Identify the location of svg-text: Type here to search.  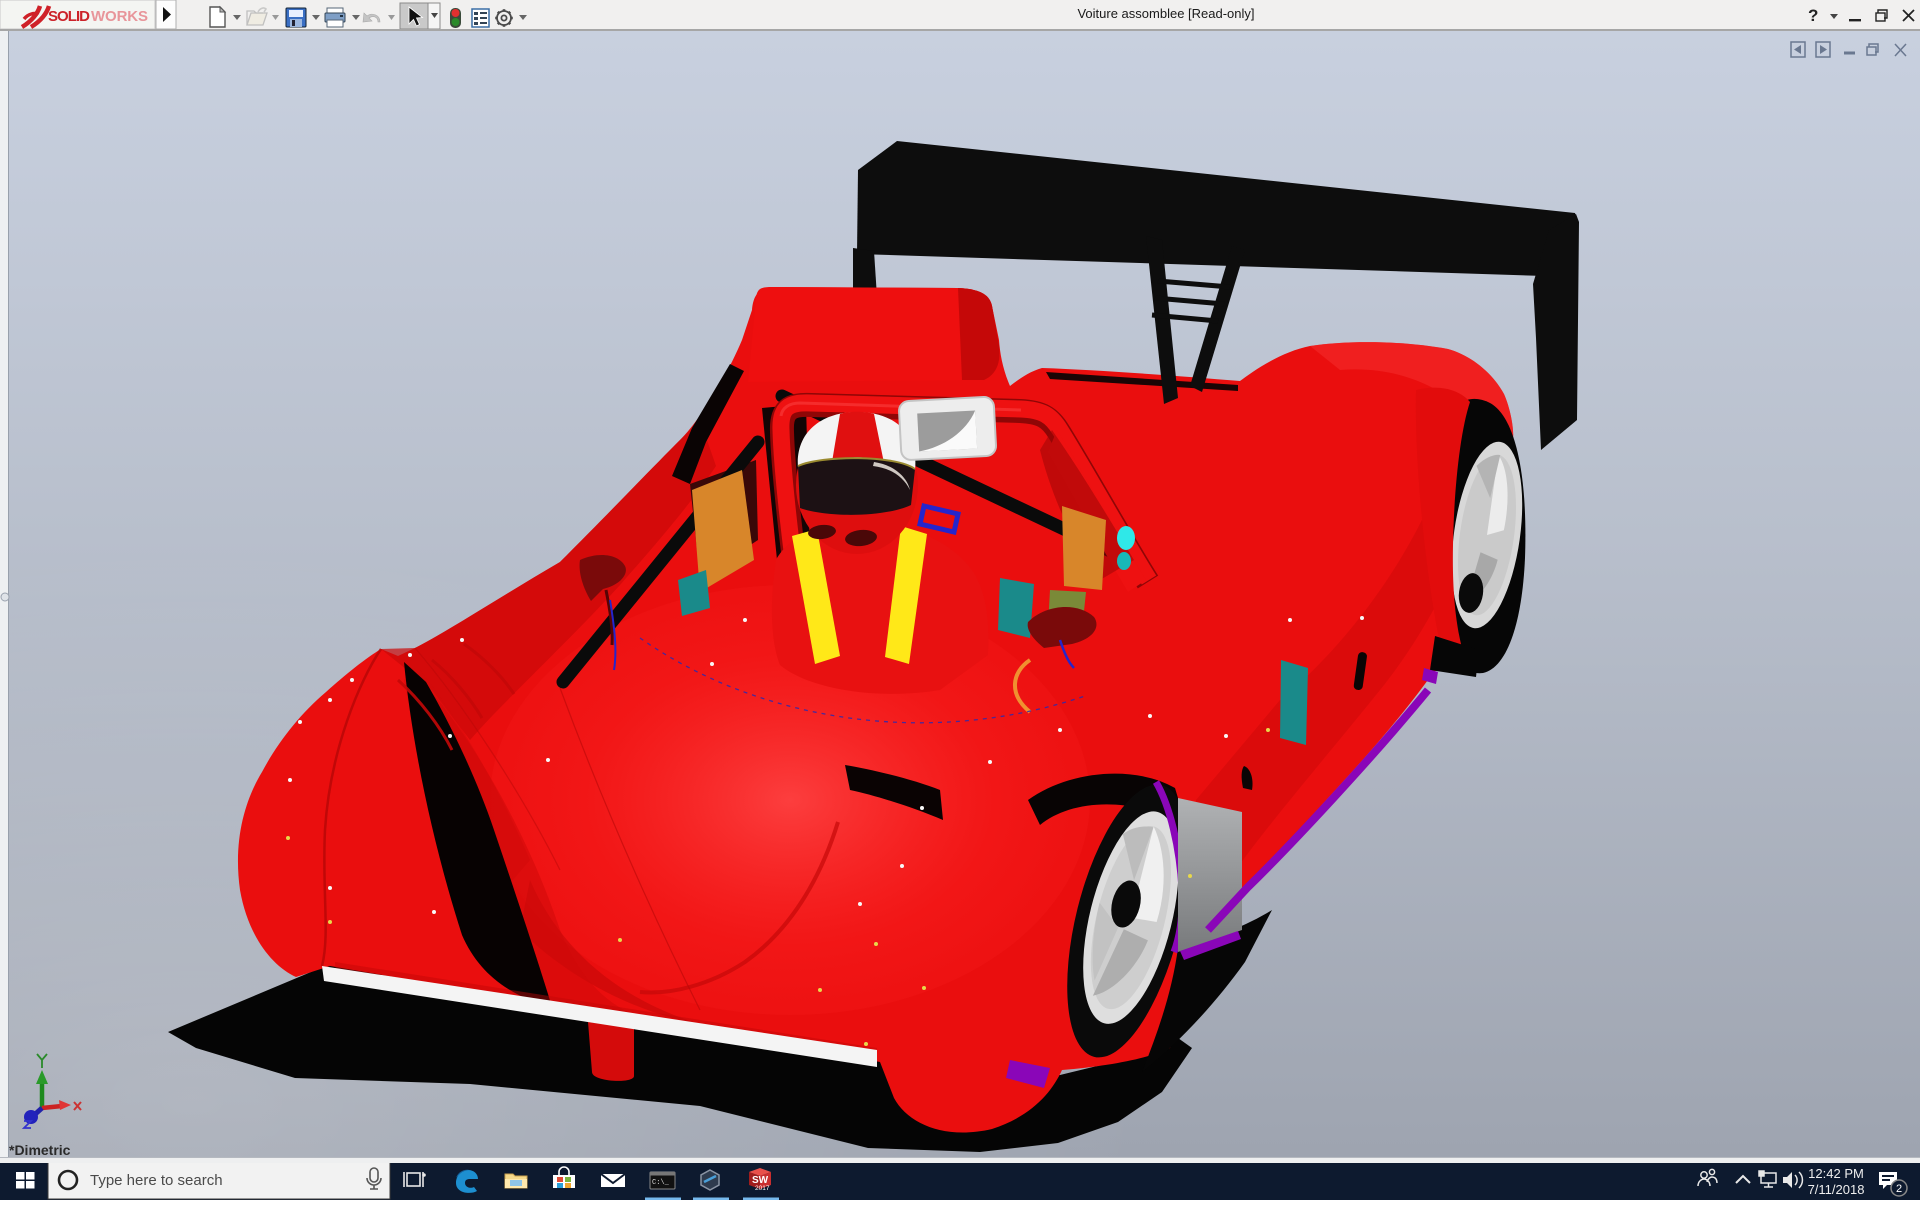
(156, 1180).